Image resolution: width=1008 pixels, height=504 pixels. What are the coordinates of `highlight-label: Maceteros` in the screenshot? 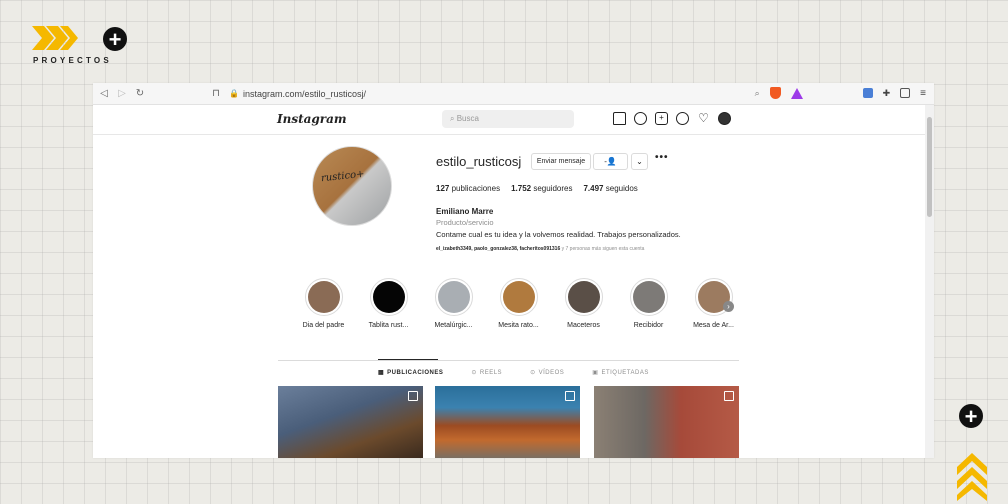 It's located at (583, 325).